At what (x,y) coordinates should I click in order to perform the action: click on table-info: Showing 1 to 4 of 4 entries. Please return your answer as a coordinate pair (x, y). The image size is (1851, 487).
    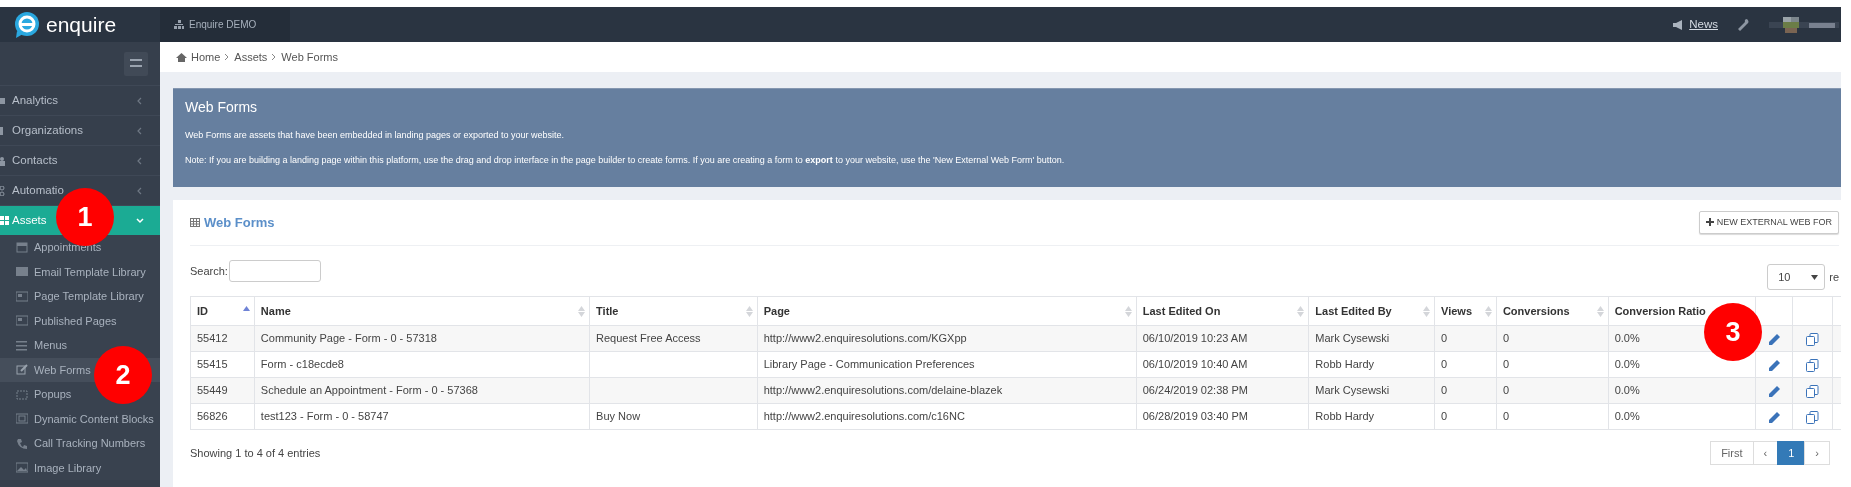
    Looking at the image, I should click on (255, 453).